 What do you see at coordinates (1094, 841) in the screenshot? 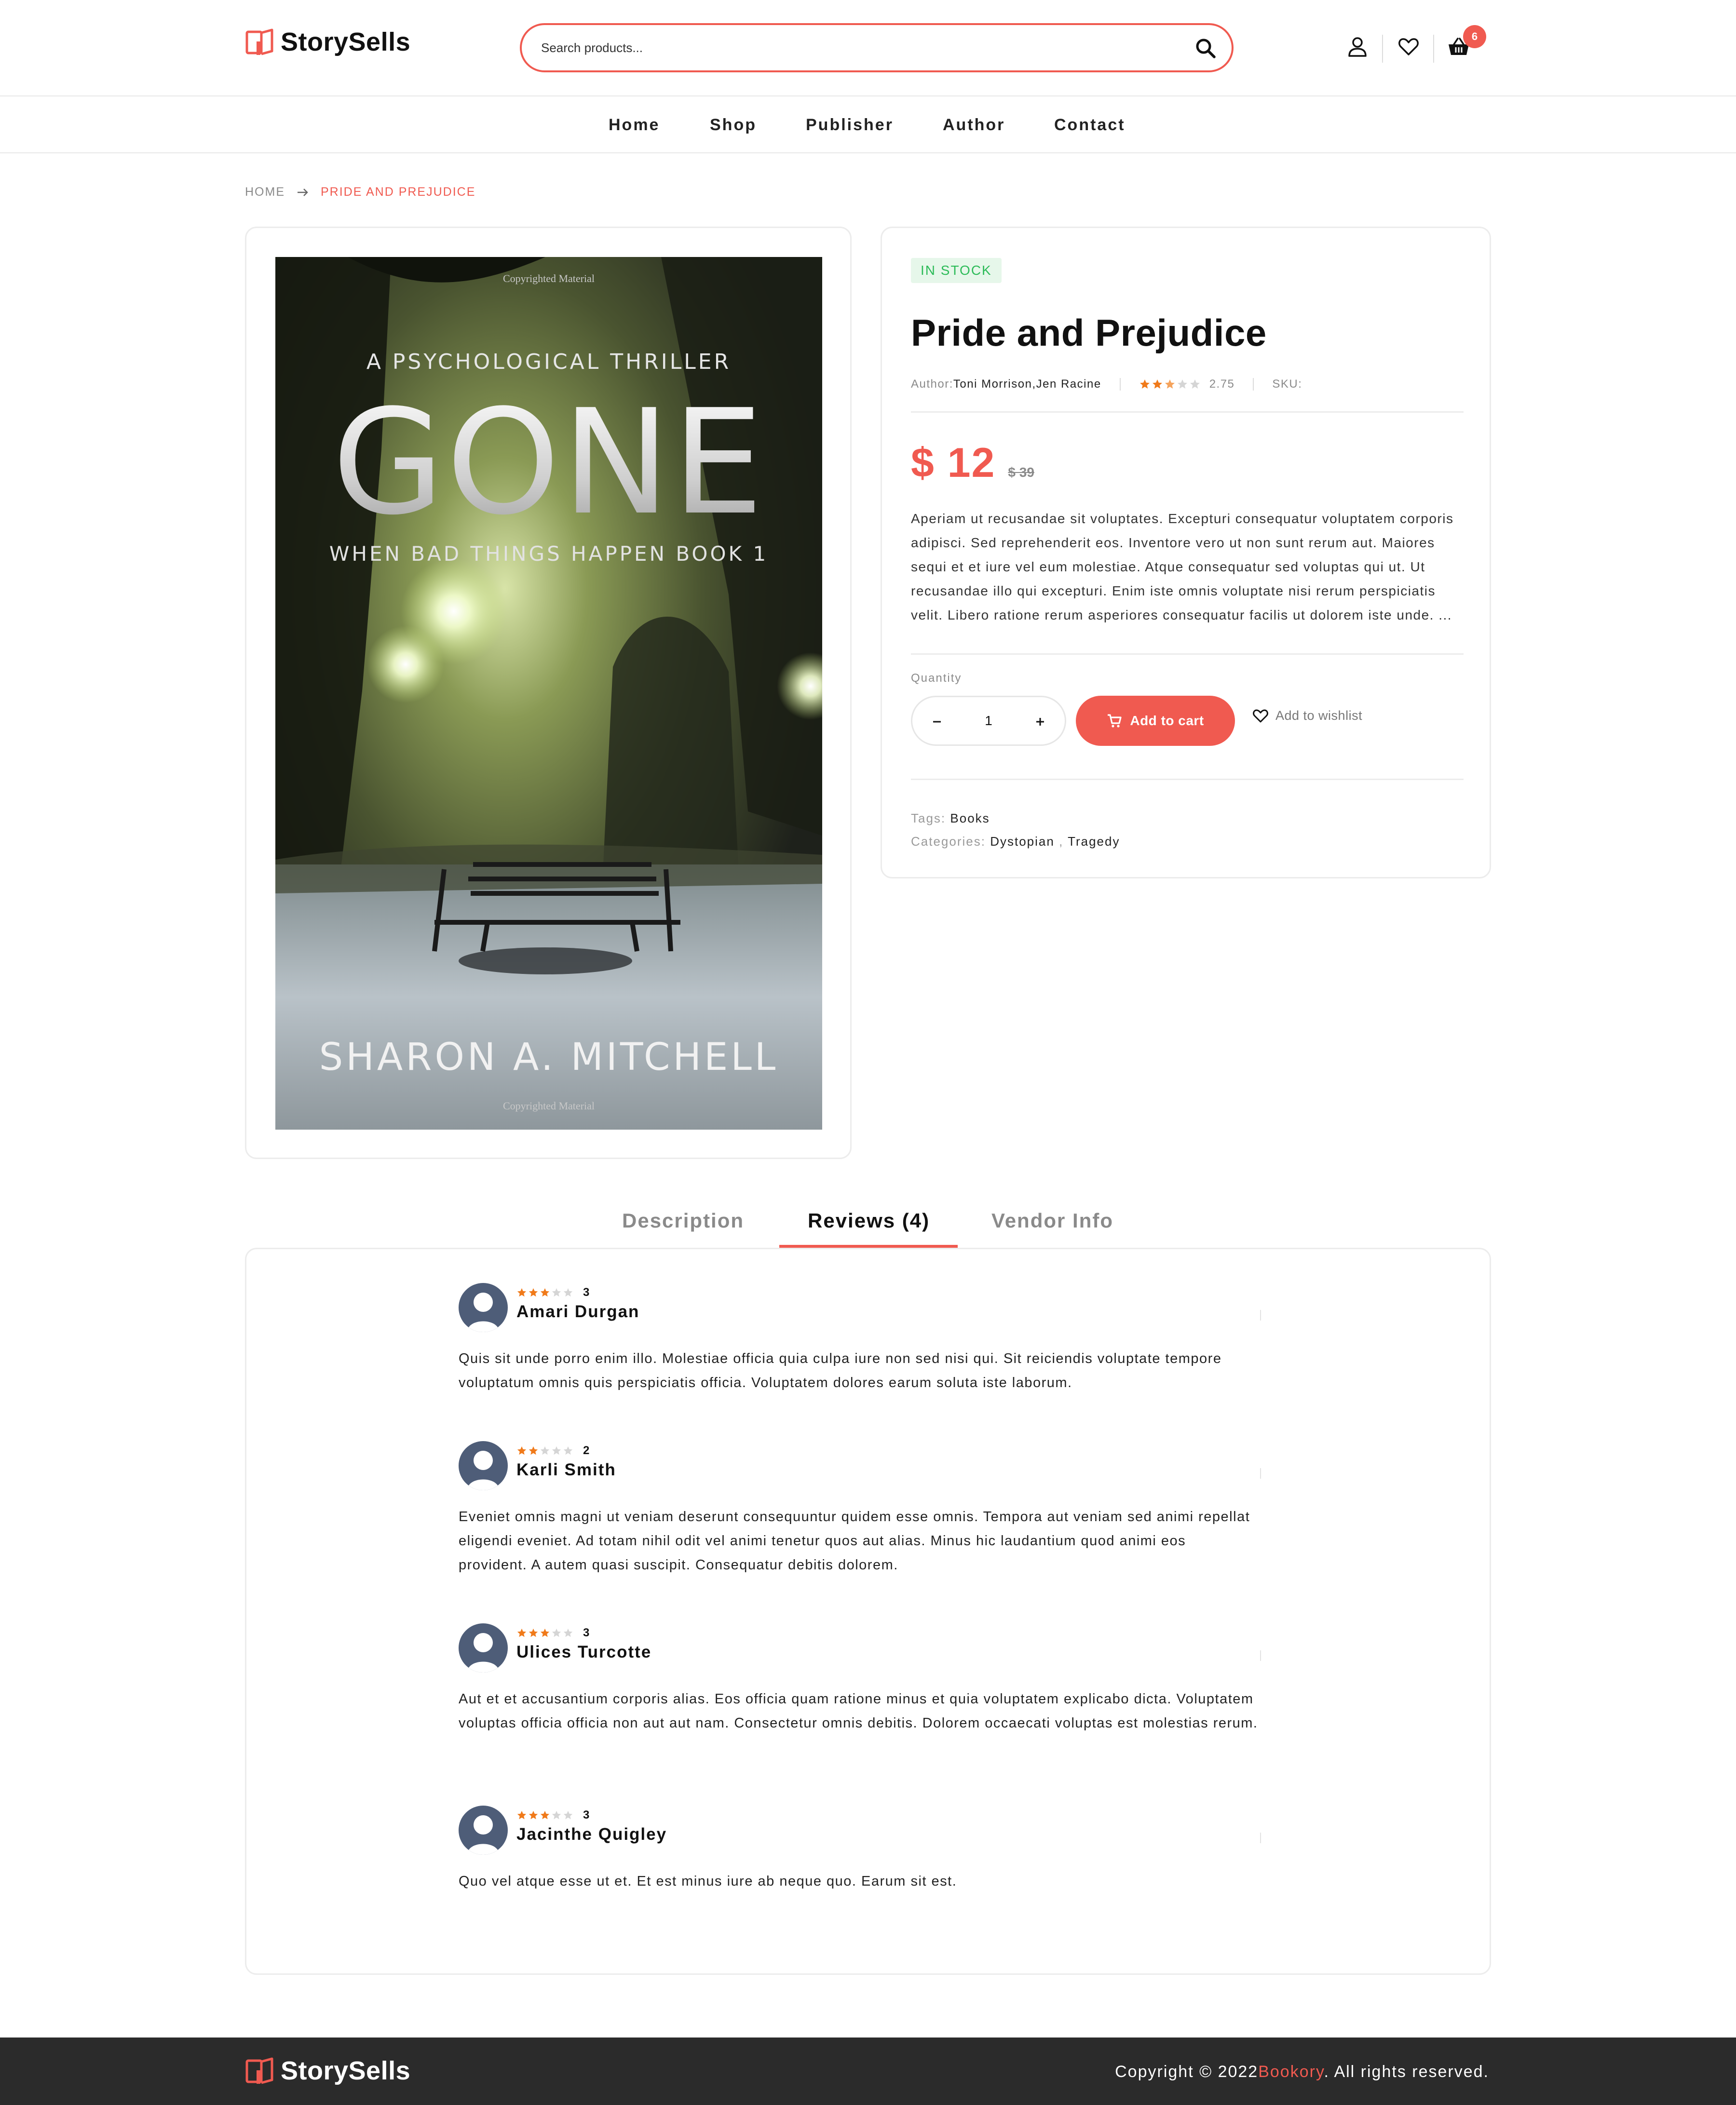
I see `category-link: Tragedy` at bounding box center [1094, 841].